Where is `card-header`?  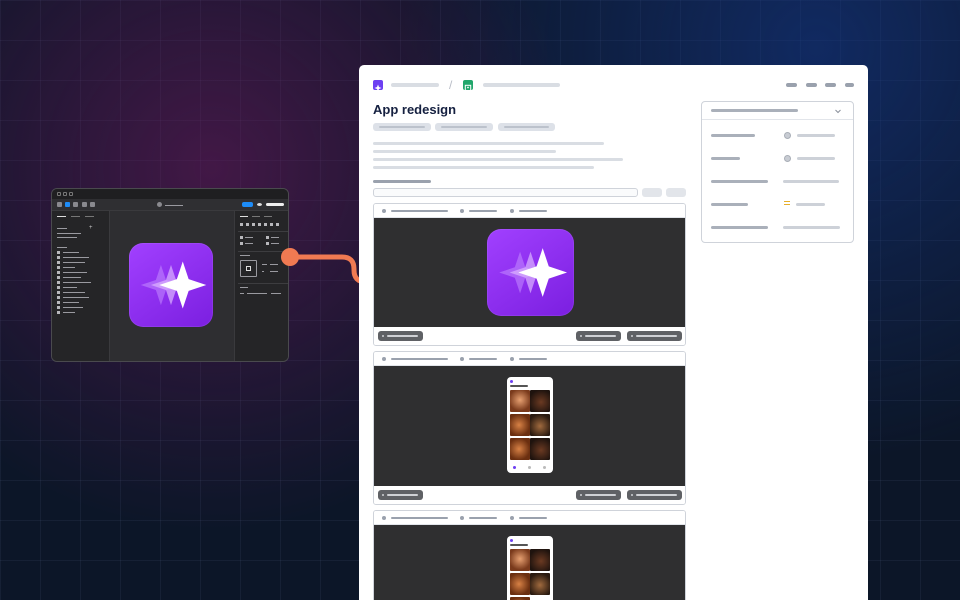 card-header is located at coordinates (529, 518).